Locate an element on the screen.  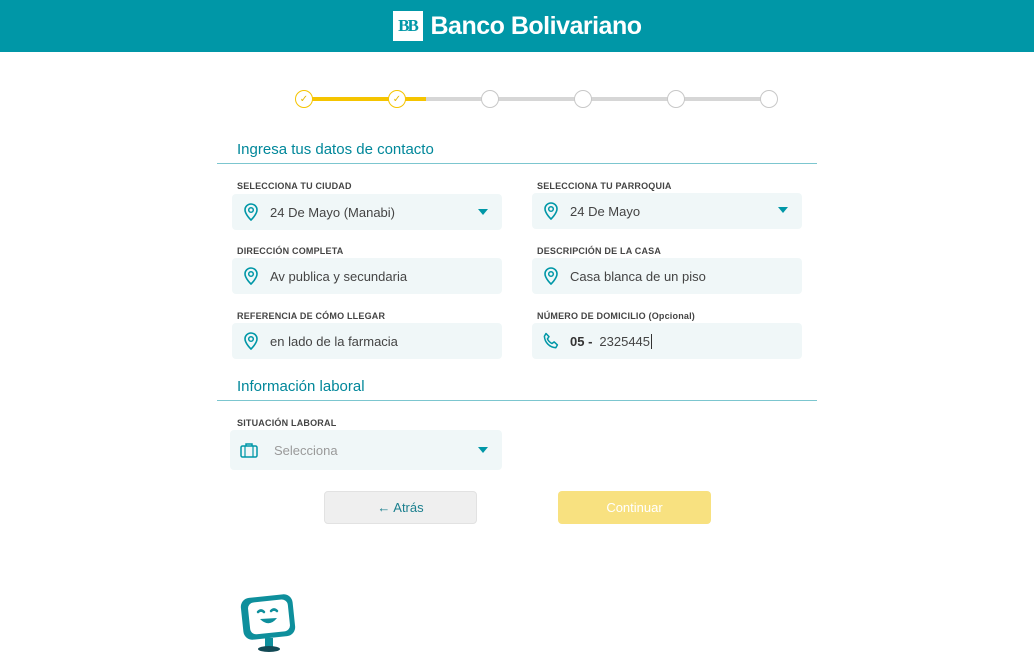
reference-value: en lado de la farmacia is located at coordinates (334, 341).